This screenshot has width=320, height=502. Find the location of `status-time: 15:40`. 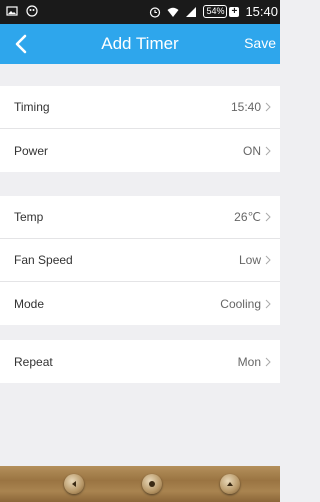

status-time: 15:40 is located at coordinates (261, 11).